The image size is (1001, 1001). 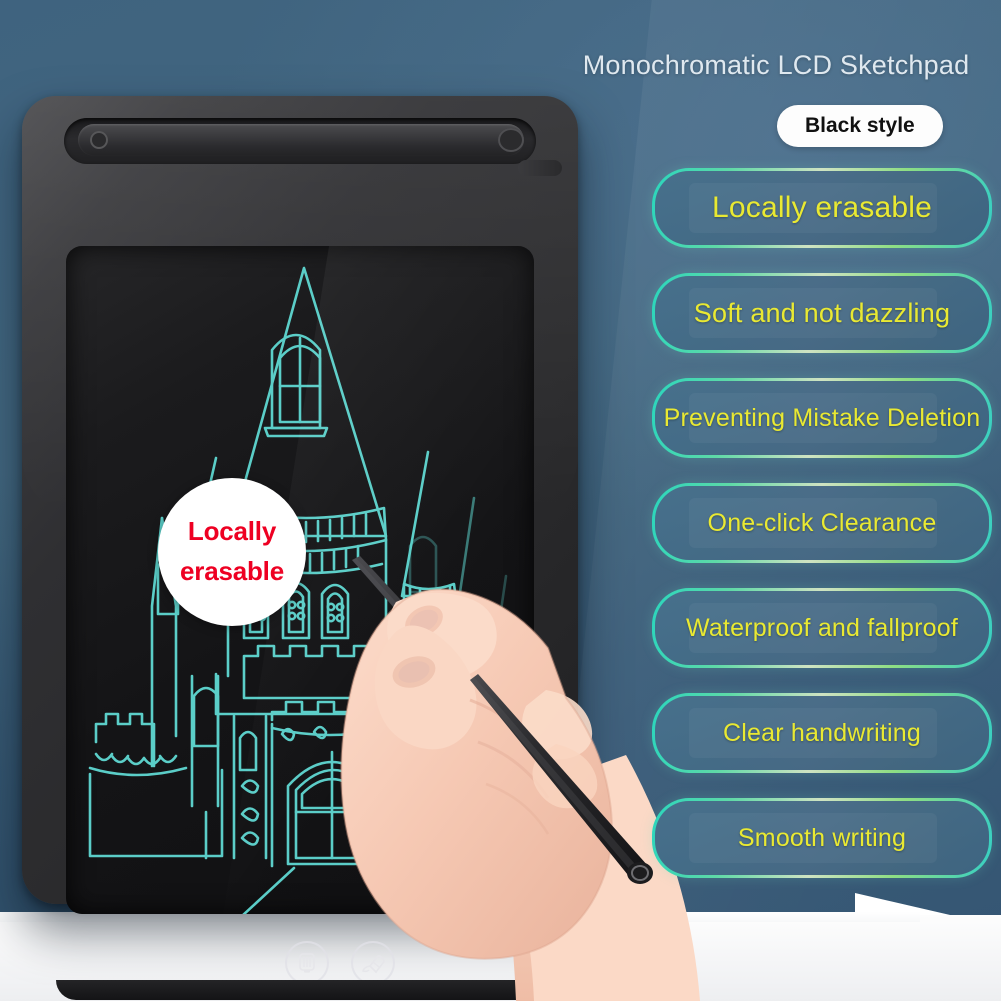 I want to click on feature-label: Soft and not dazzling, so click(x=822, y=312).